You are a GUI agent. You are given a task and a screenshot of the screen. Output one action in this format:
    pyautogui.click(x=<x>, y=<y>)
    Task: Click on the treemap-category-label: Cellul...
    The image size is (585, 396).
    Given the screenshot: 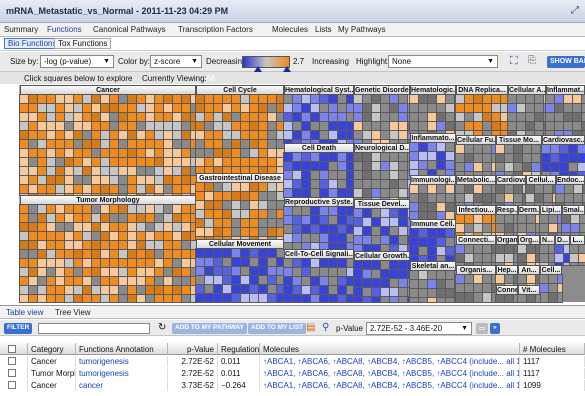 What is the action you would take?
    pyautogui.click(x=541, y=180)
    